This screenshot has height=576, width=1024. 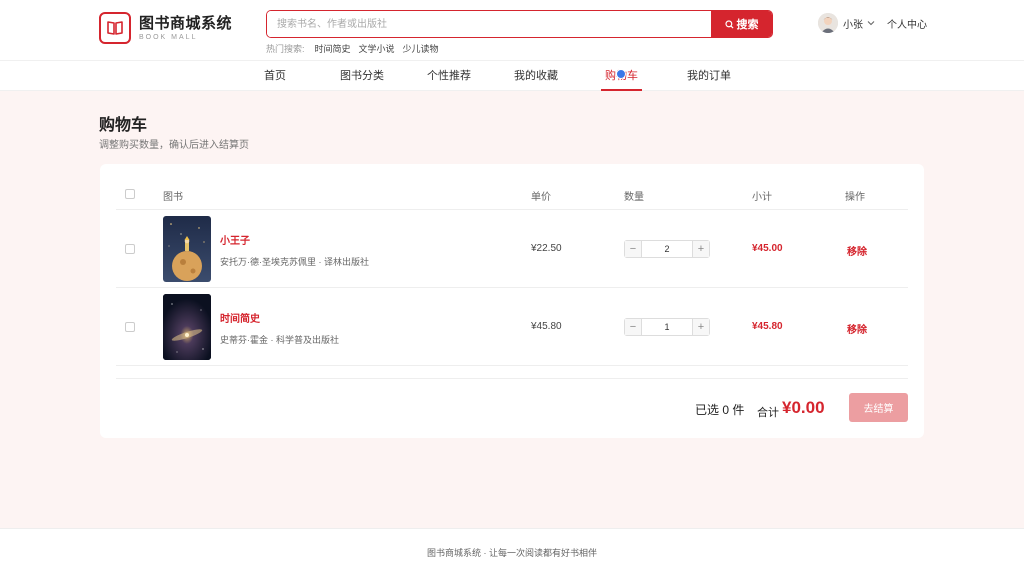 What do you see at coordinates (709, 76) in the screenshot?
I see `nav-orders: 我的订单` at bounding box center [709, 76].